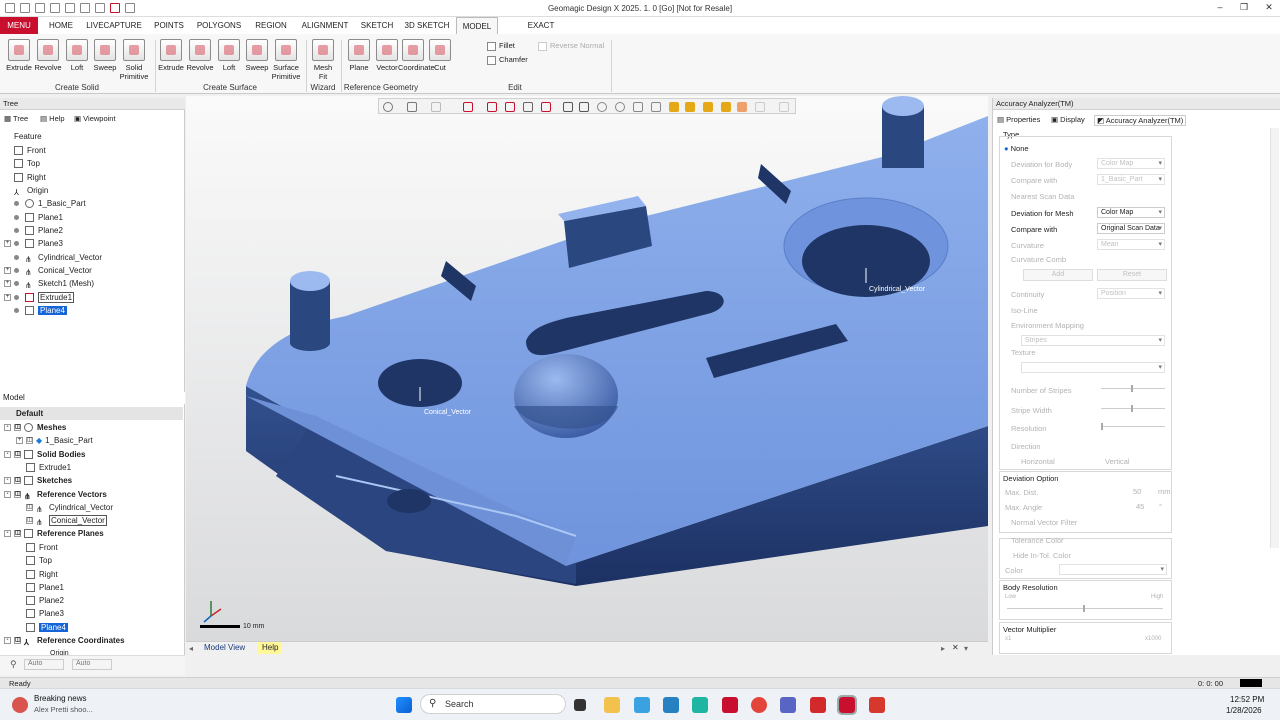 This screenshot has width=1280, height=720. Describe the element at coordinates (69, 507) in the screenshot. I see `model-vector-item: ◫ ⋔ Cylindrical_Vector` at that location.